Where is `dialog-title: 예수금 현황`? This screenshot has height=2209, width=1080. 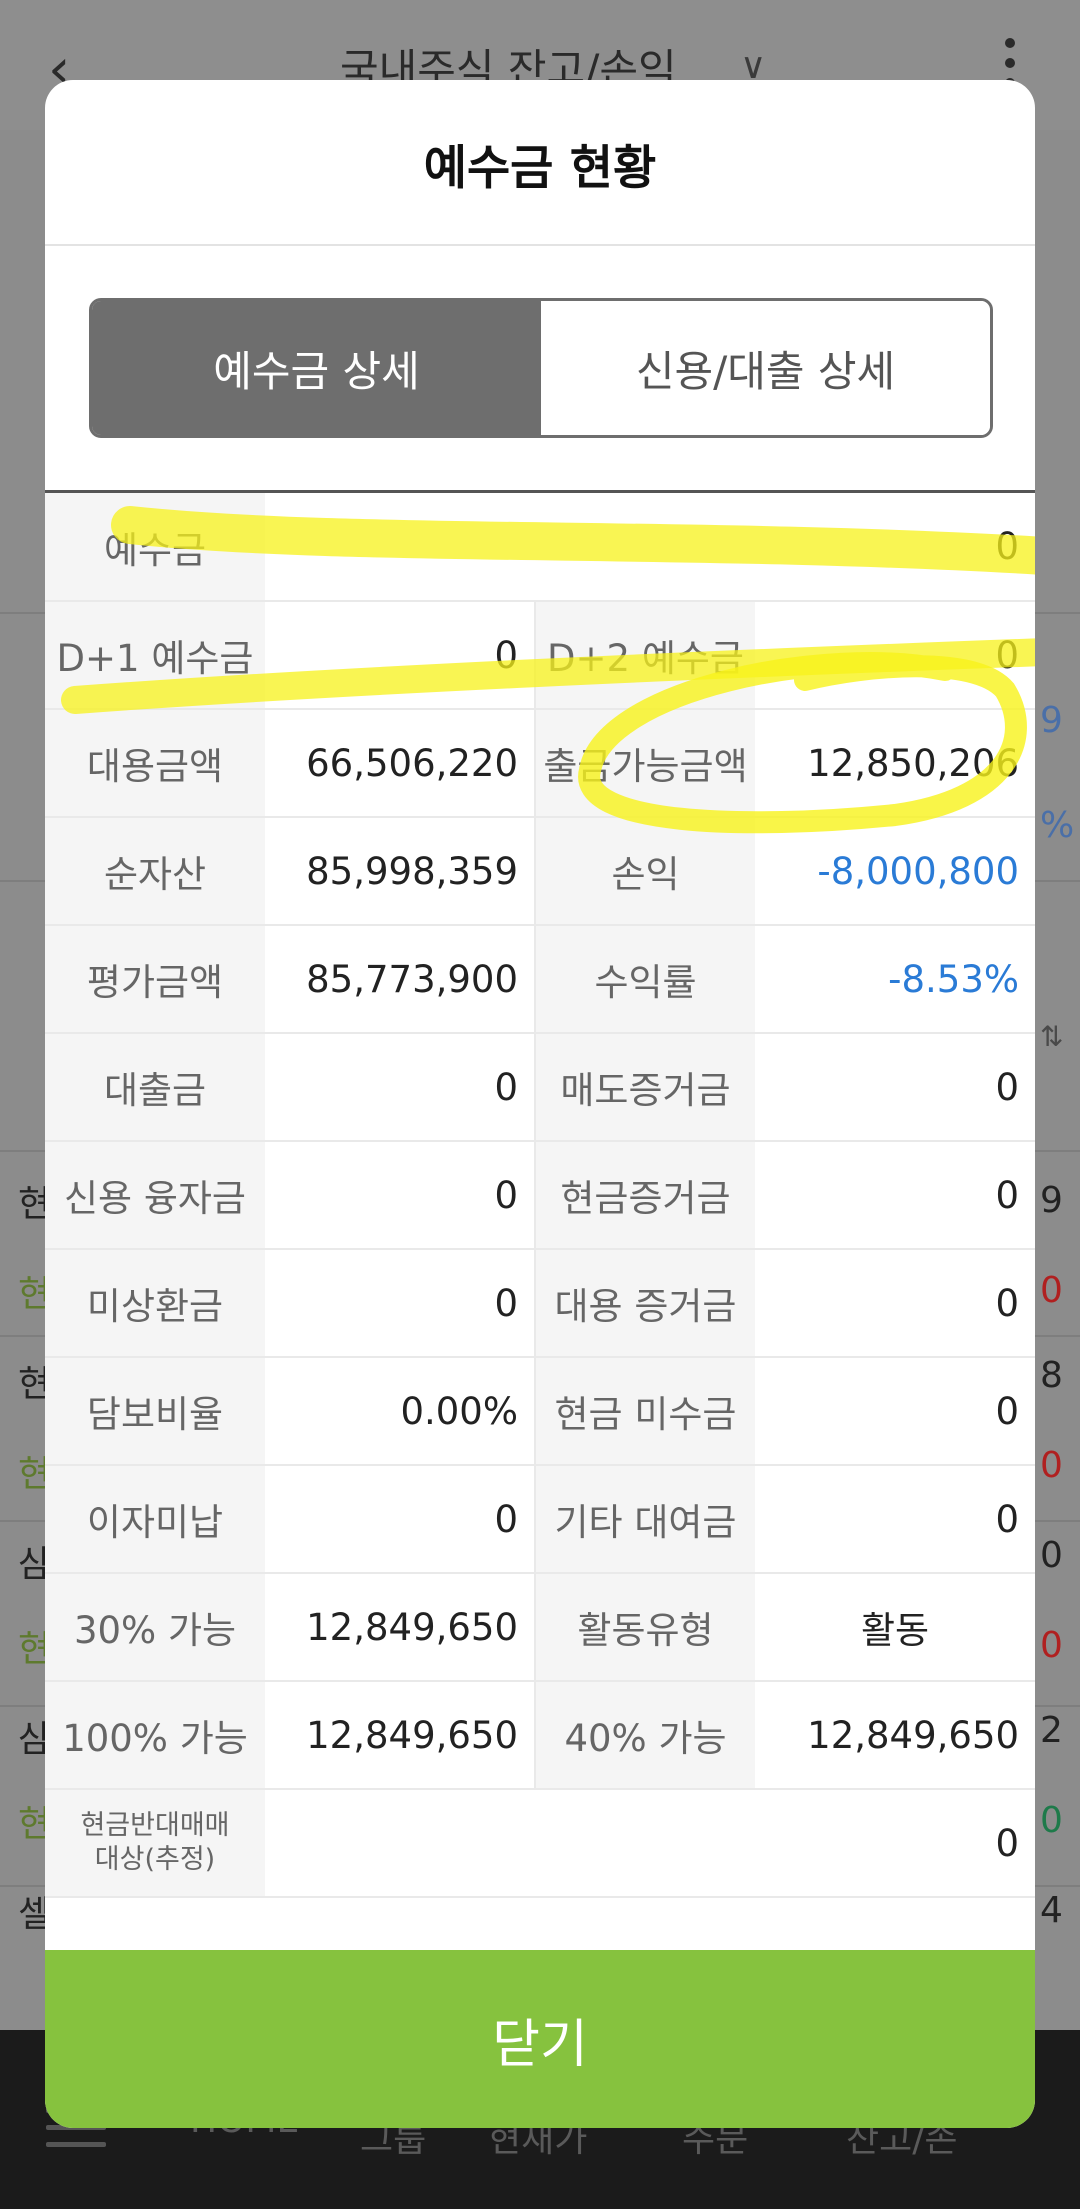 dialog-title: 예수금 현황 is located at coordinates (540, 168).